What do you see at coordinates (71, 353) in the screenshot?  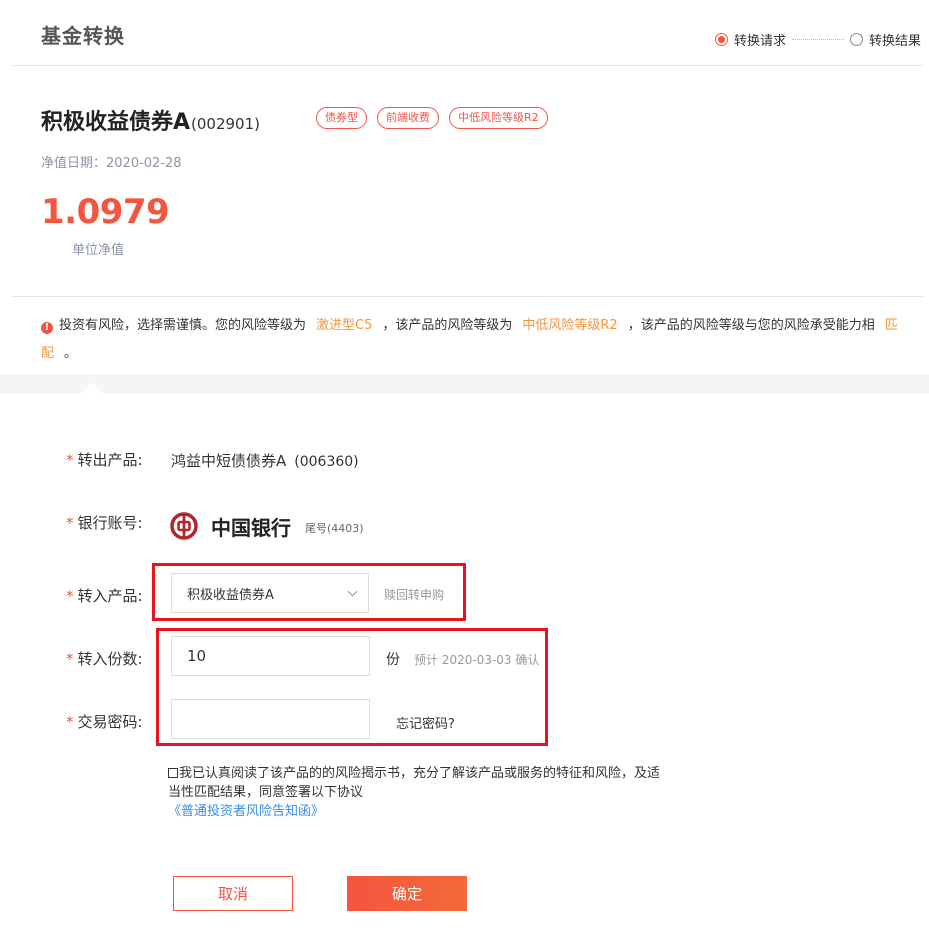 I see `risk-text-4: 。` at bounding box center [71, 353].